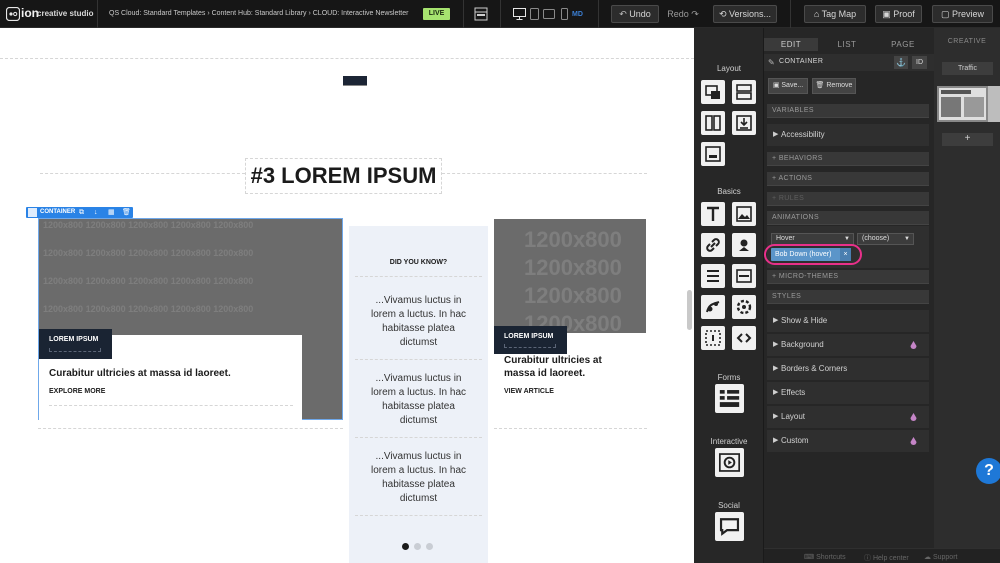  Describe the element at coordinates (111, 212) in the screenshot. I see `duplicate-icon: ▦` at that location.